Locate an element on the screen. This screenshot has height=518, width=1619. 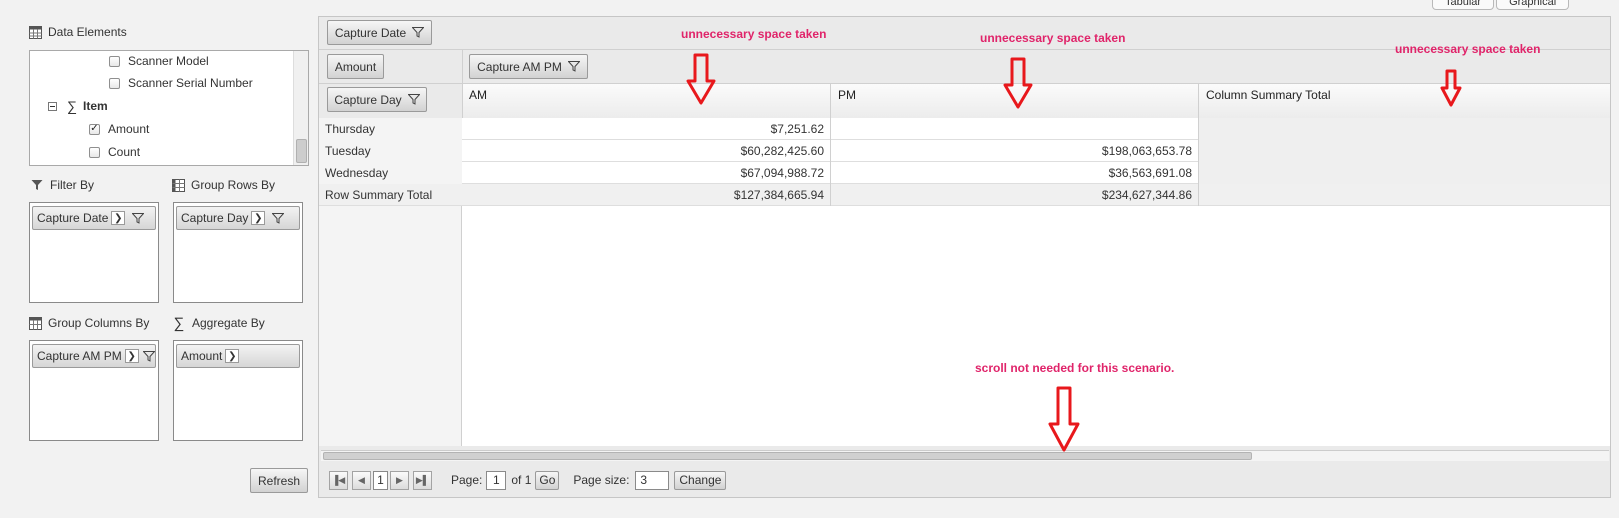
page-number: 1 is located at coordinates (380, 480).